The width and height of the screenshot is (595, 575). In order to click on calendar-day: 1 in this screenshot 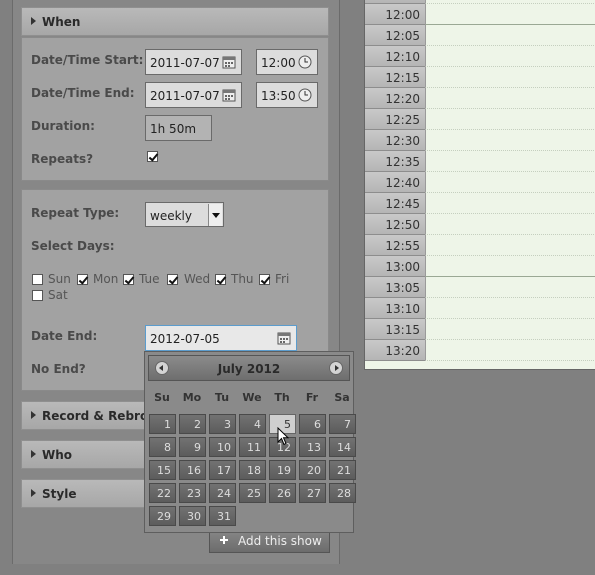, I will do `click(162, 424)`.